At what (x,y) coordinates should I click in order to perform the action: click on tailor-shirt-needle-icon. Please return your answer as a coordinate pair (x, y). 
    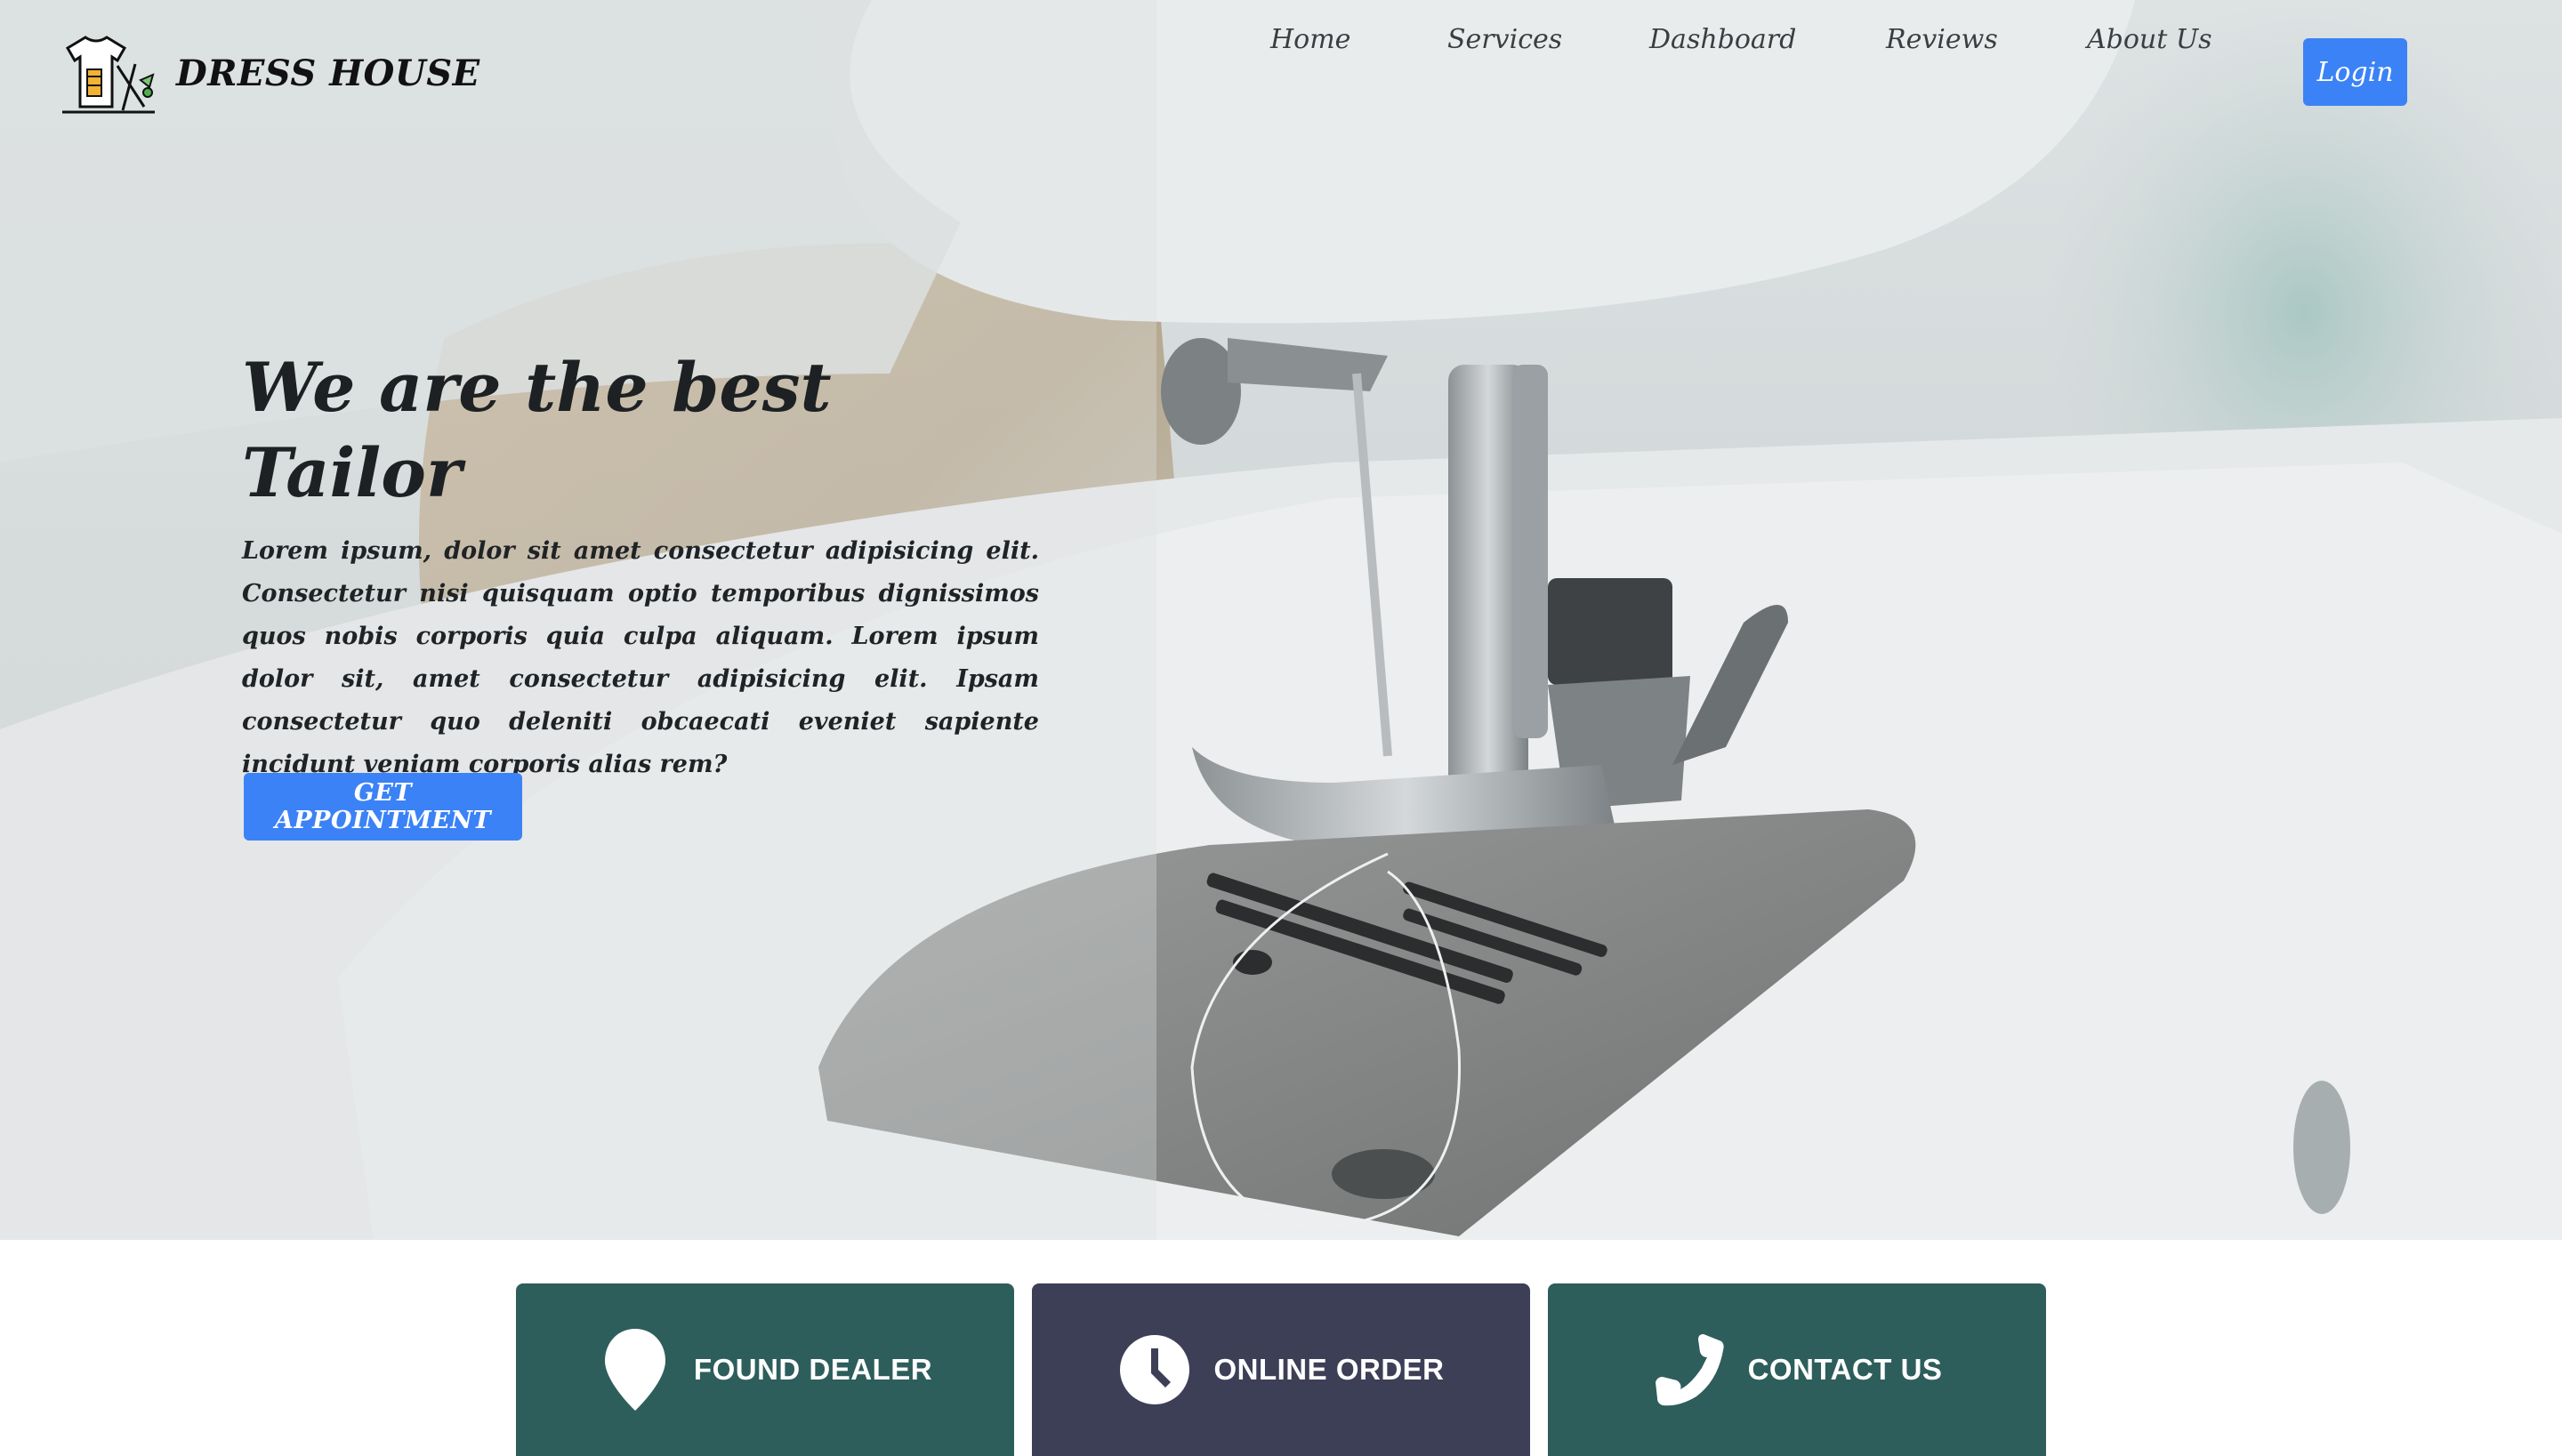
    Looking at the image, I should click on (108, 75).